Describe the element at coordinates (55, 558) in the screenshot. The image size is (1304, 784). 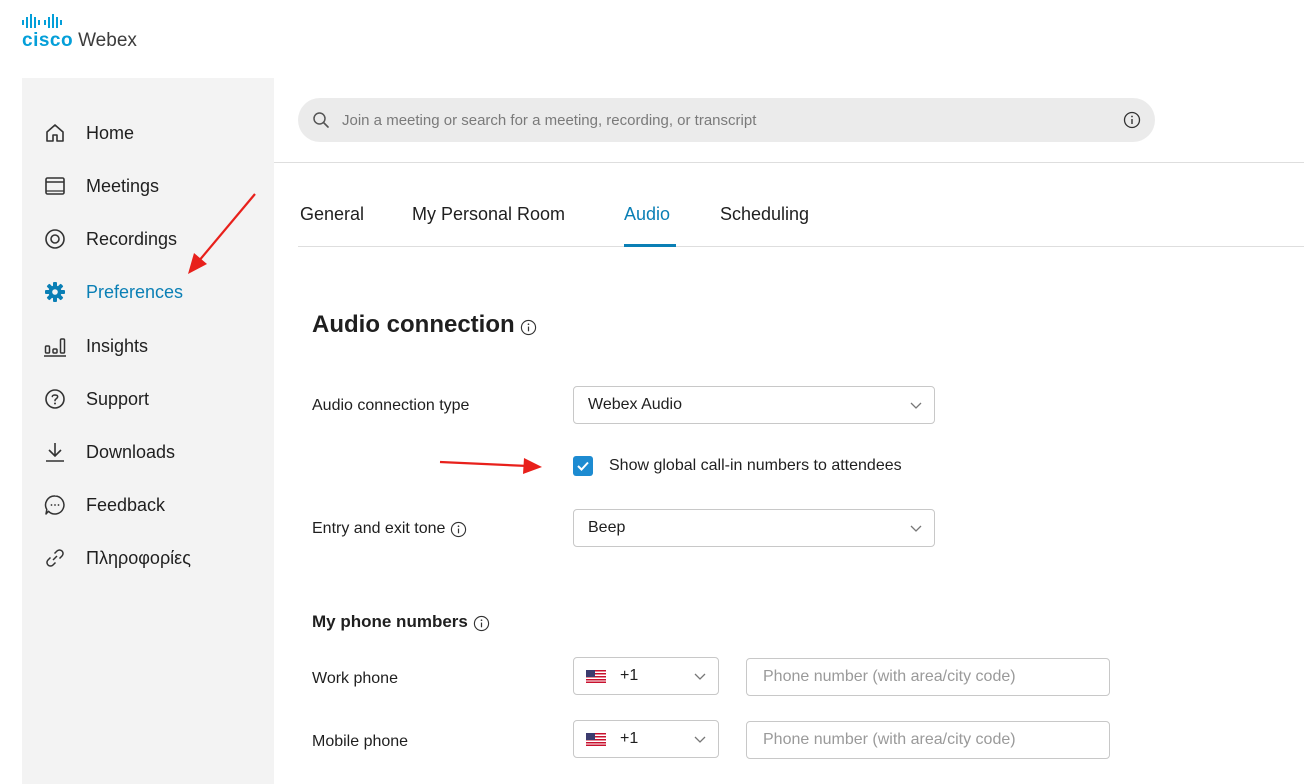
I see `link-icon` at that location.